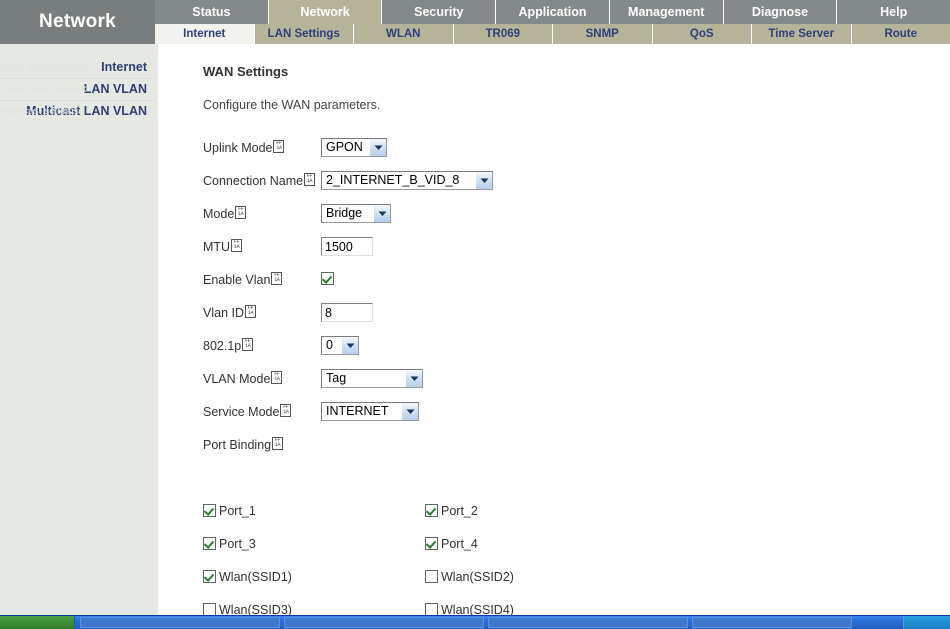  Describe the element at coordinates (222, 346) in the screenshot. I see `field-label-text: 802.1p` at that location.